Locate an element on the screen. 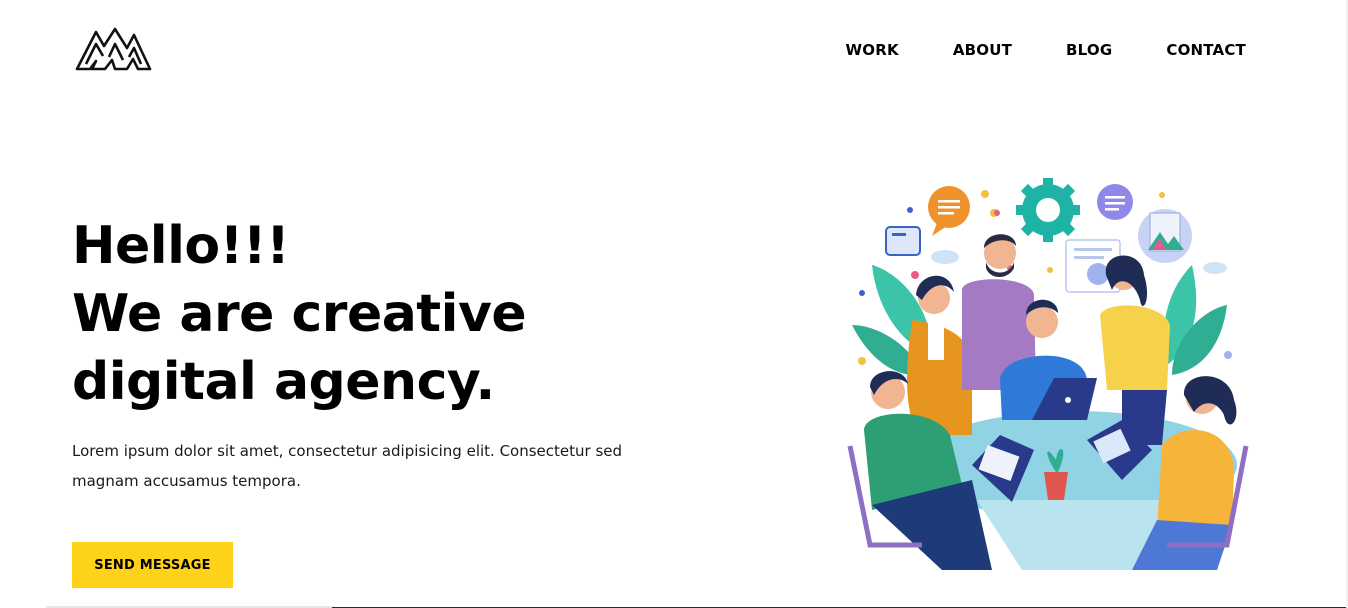  message-bubble-icon is located at coordinates (1115, 202).